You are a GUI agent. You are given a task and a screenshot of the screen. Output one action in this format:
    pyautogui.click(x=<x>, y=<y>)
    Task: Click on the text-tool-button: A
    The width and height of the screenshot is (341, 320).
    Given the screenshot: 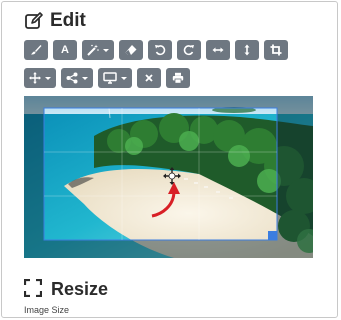 What is the action you would take?
    pyautogui.click(x=65, y=50)
    